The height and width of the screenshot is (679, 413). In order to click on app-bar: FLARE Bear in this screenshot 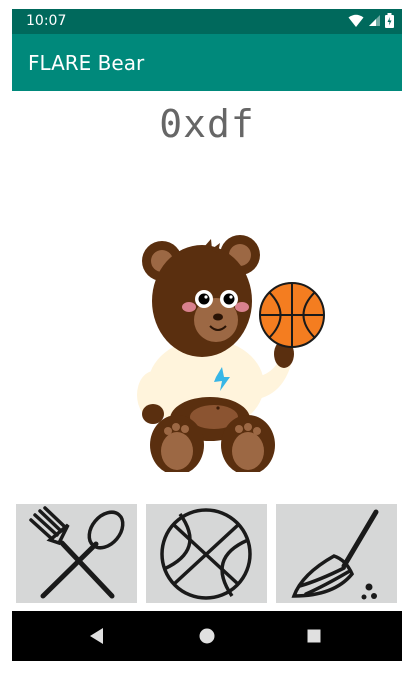, I will do `click(207, 62)`.